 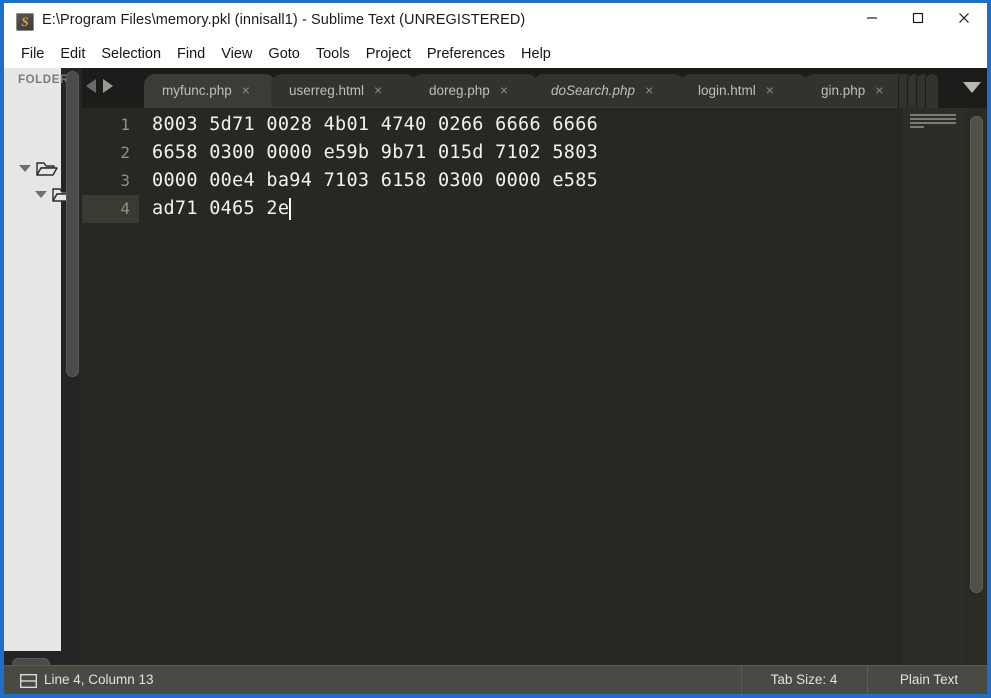 What do you see at coordinates (72, 224) in the screenshot?
I see `sidebar-vertical-scrollbar` at bounding box center [72, 224].